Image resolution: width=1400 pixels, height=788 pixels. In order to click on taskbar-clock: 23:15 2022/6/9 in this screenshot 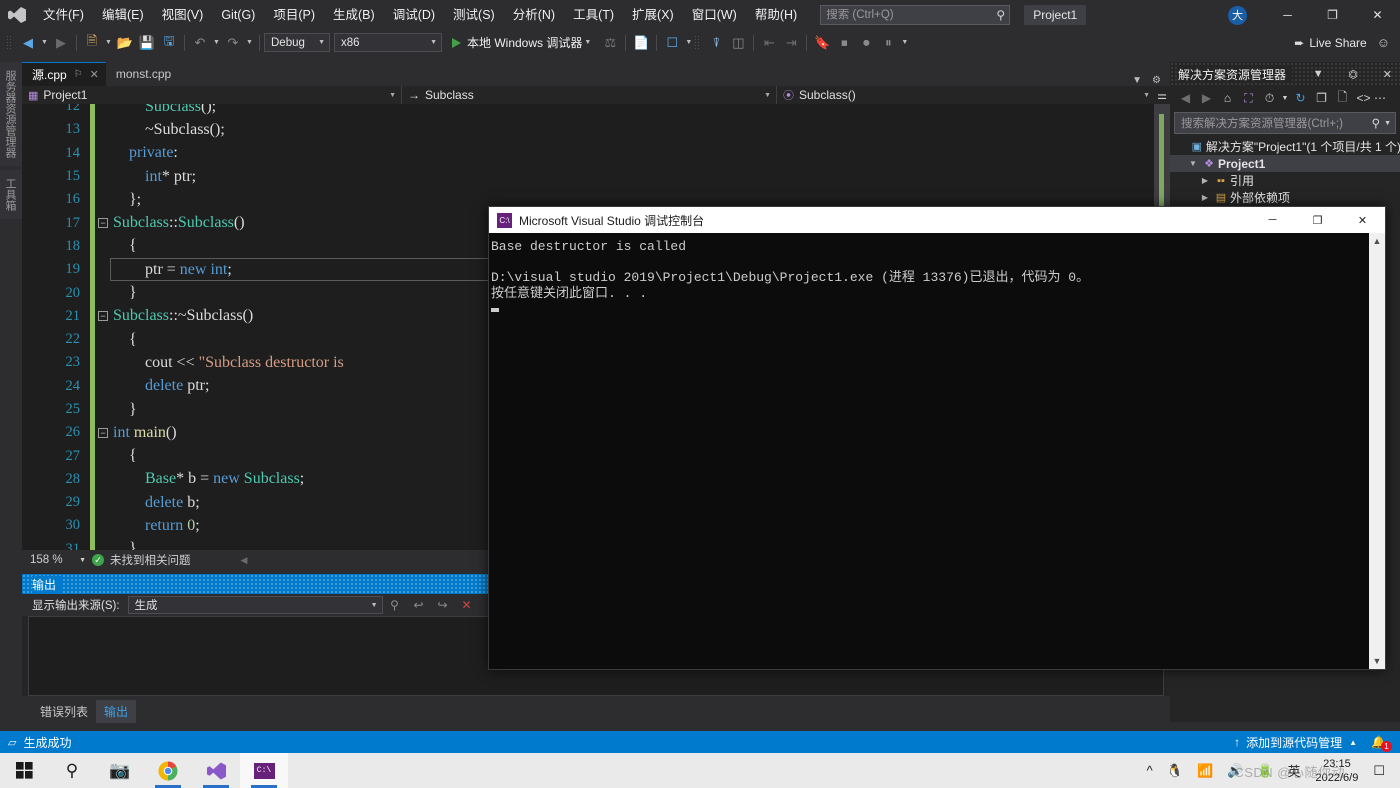, I will do `click(1337, 771)`.